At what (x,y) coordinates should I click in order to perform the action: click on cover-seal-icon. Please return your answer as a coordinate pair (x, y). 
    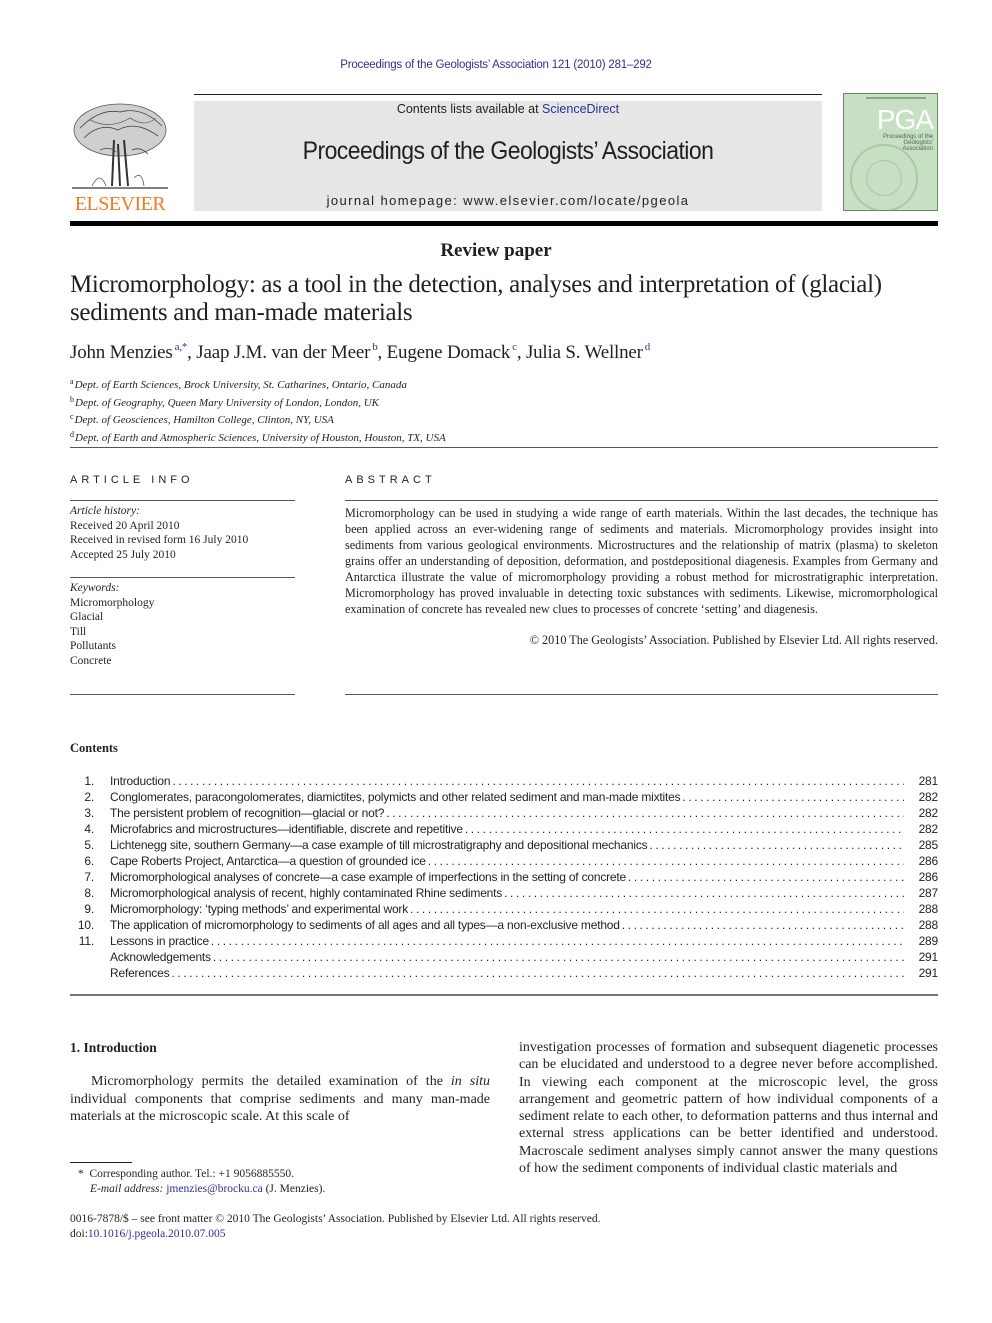
    Looking at the image, I should click on (884, 177).